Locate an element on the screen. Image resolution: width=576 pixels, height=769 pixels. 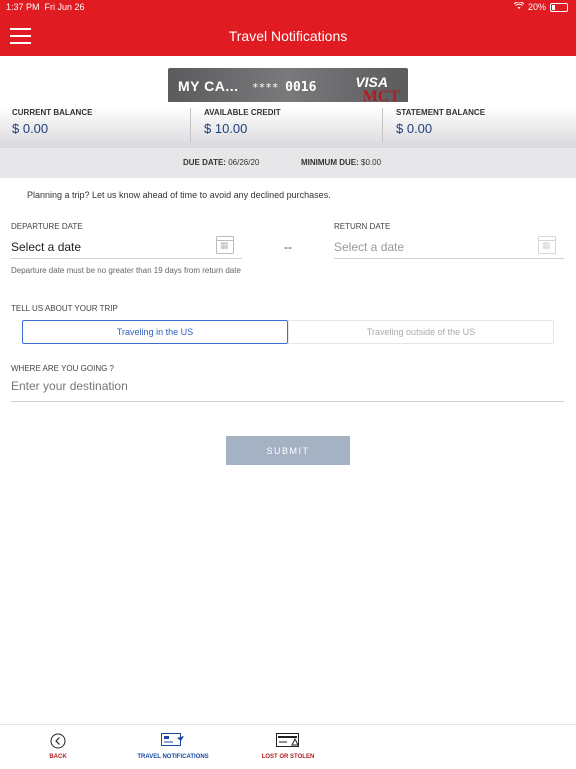
issuer-logo: MCT is located at coordinates (381, 95).